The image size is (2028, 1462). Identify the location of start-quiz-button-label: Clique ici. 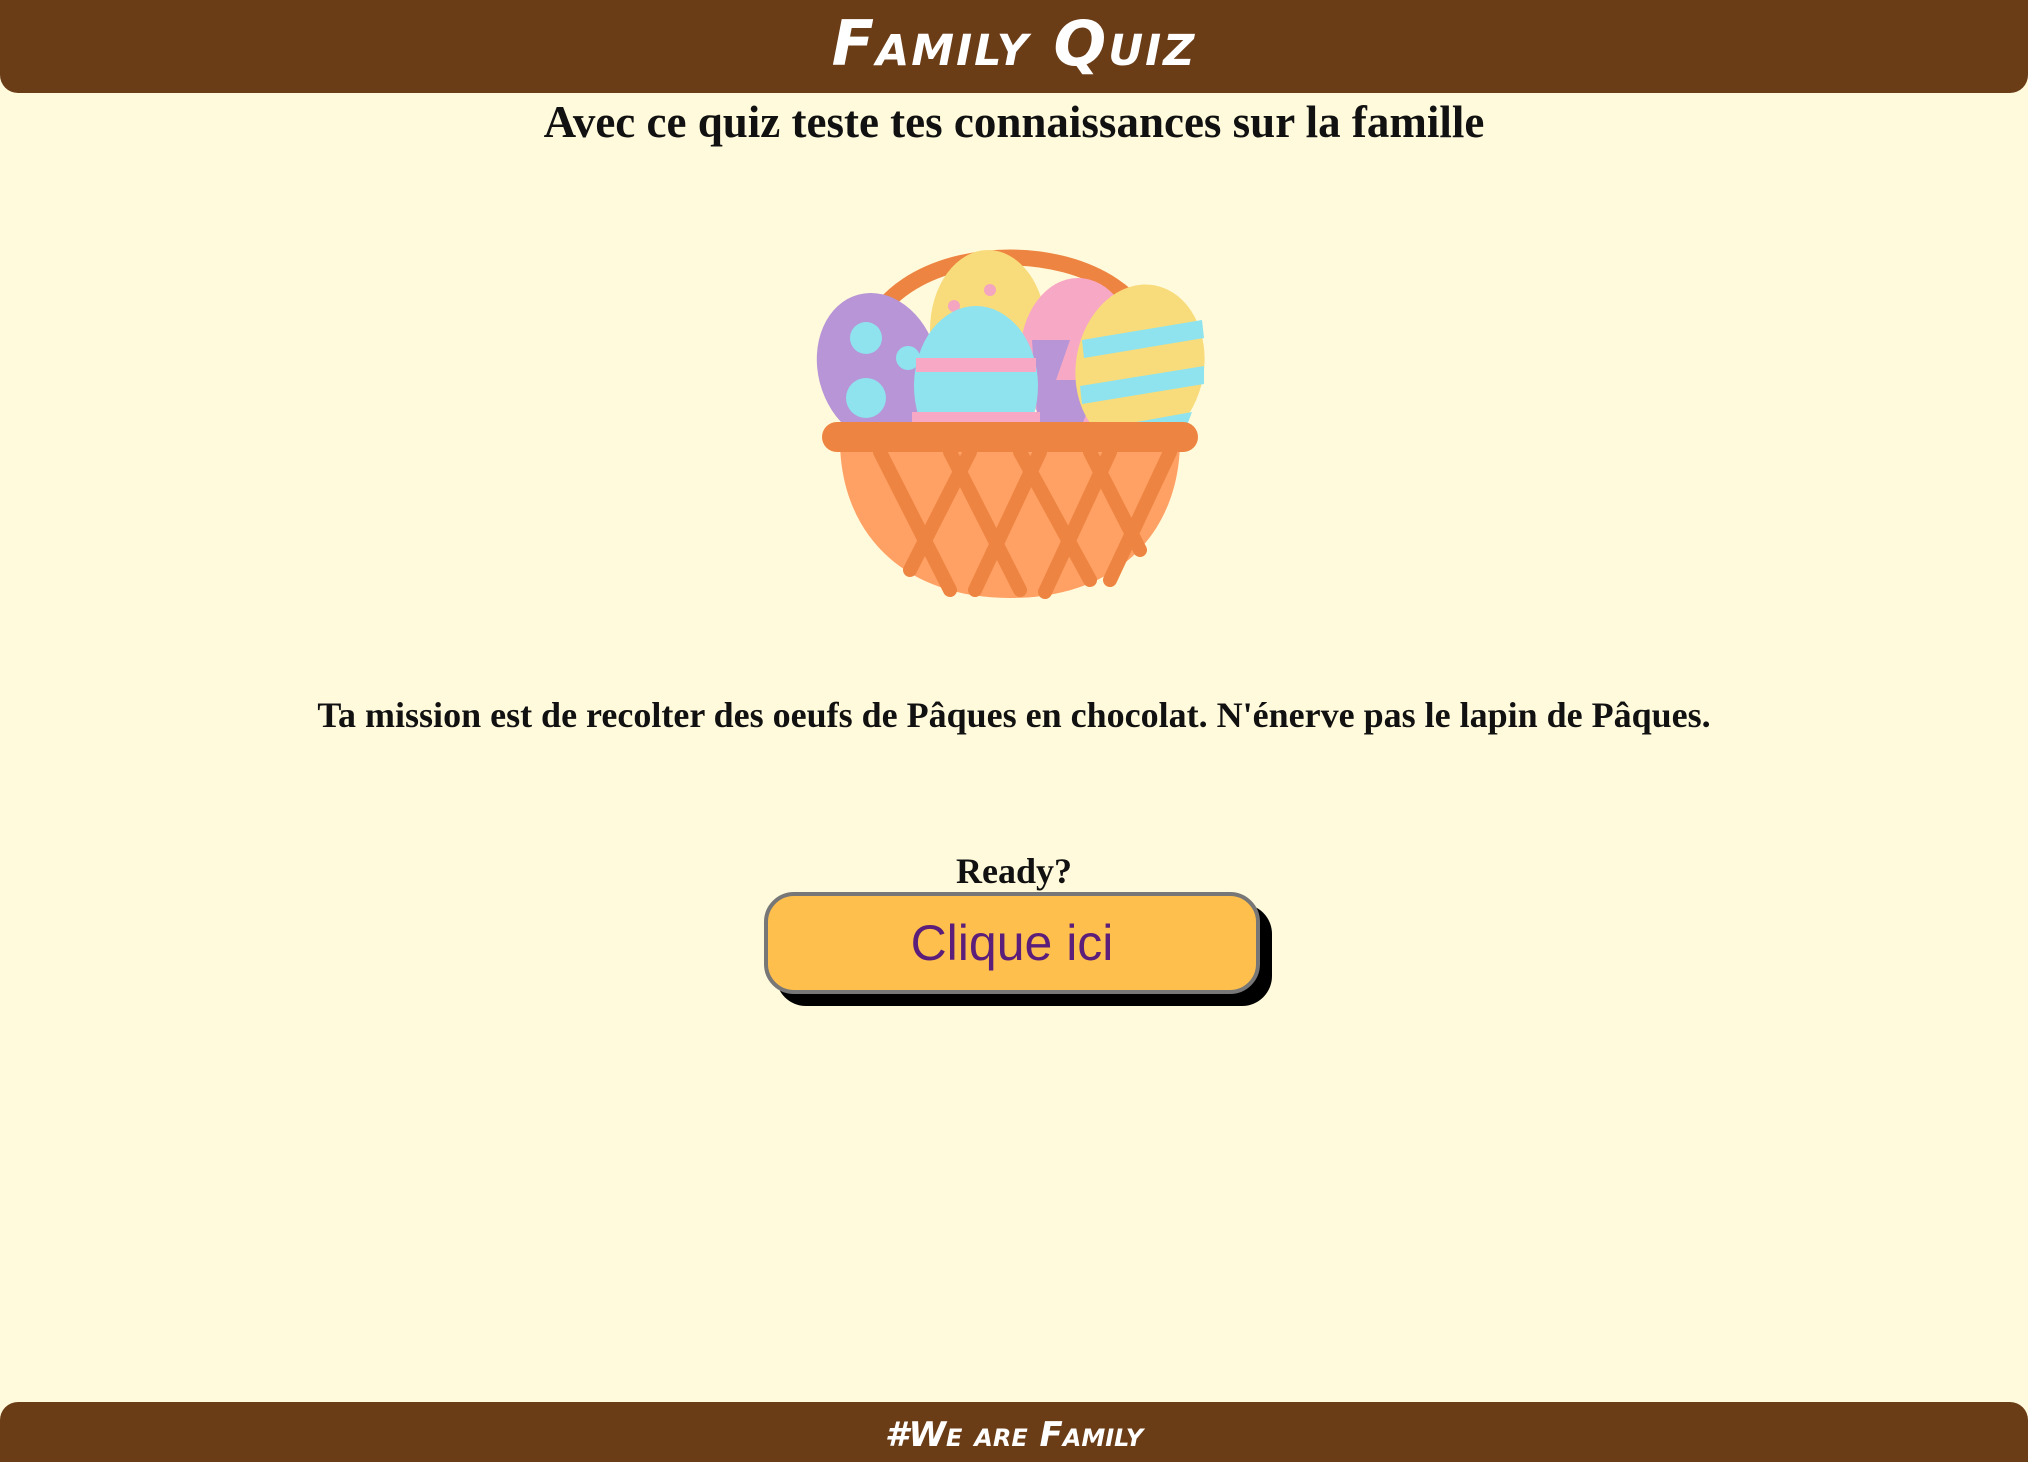
(1012, 943).